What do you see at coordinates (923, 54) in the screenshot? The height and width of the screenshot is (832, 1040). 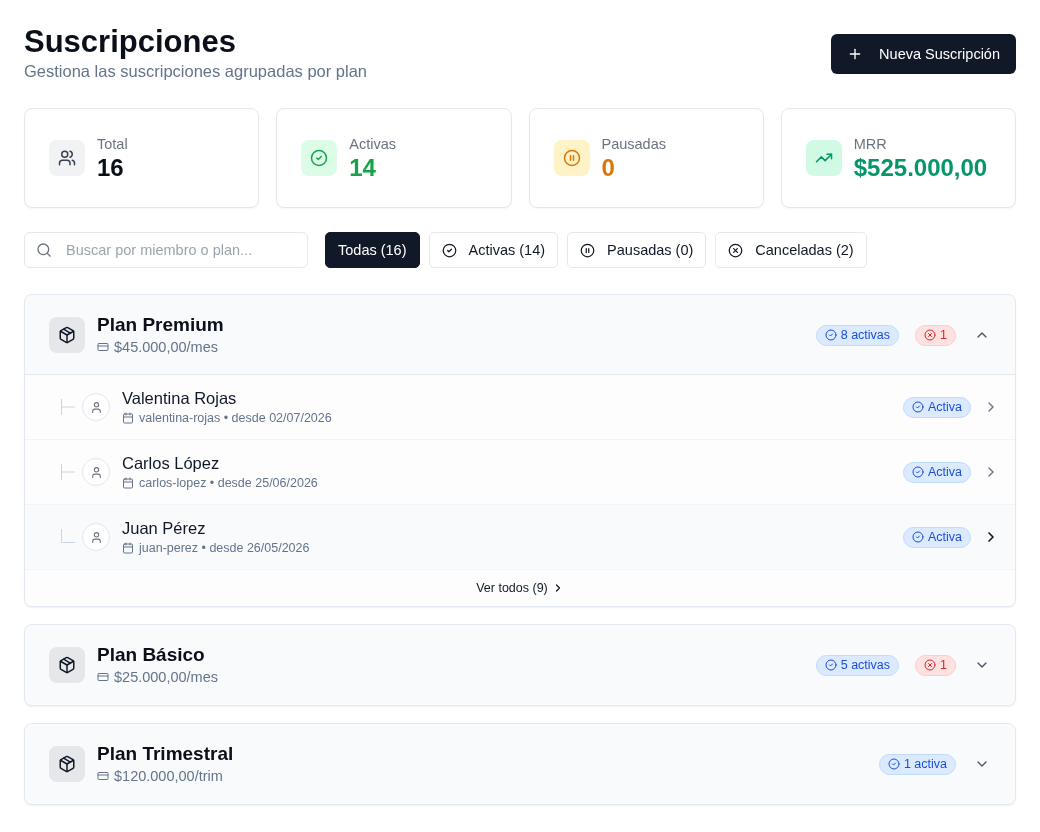 I see `new-subscription-button: Nueva Suscripción` at bounding box center [923, 54].